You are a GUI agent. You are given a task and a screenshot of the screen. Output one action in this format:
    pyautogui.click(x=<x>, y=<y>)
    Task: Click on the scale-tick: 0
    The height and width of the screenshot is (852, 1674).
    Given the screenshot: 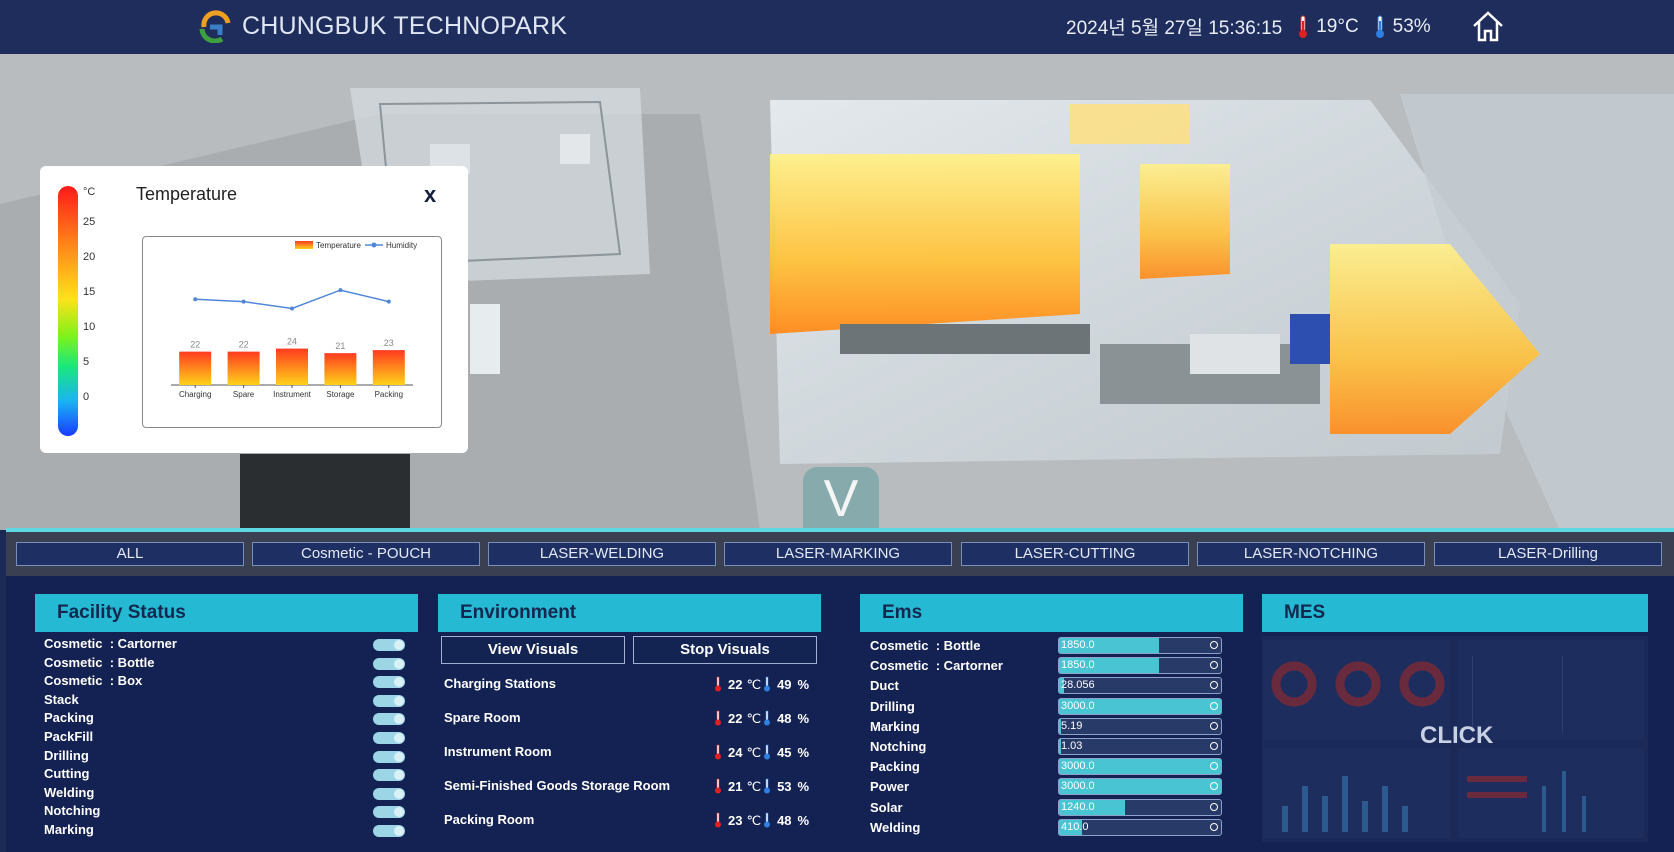 What is the action you would take?
    pyautogui.click(x=86, y=397)
    